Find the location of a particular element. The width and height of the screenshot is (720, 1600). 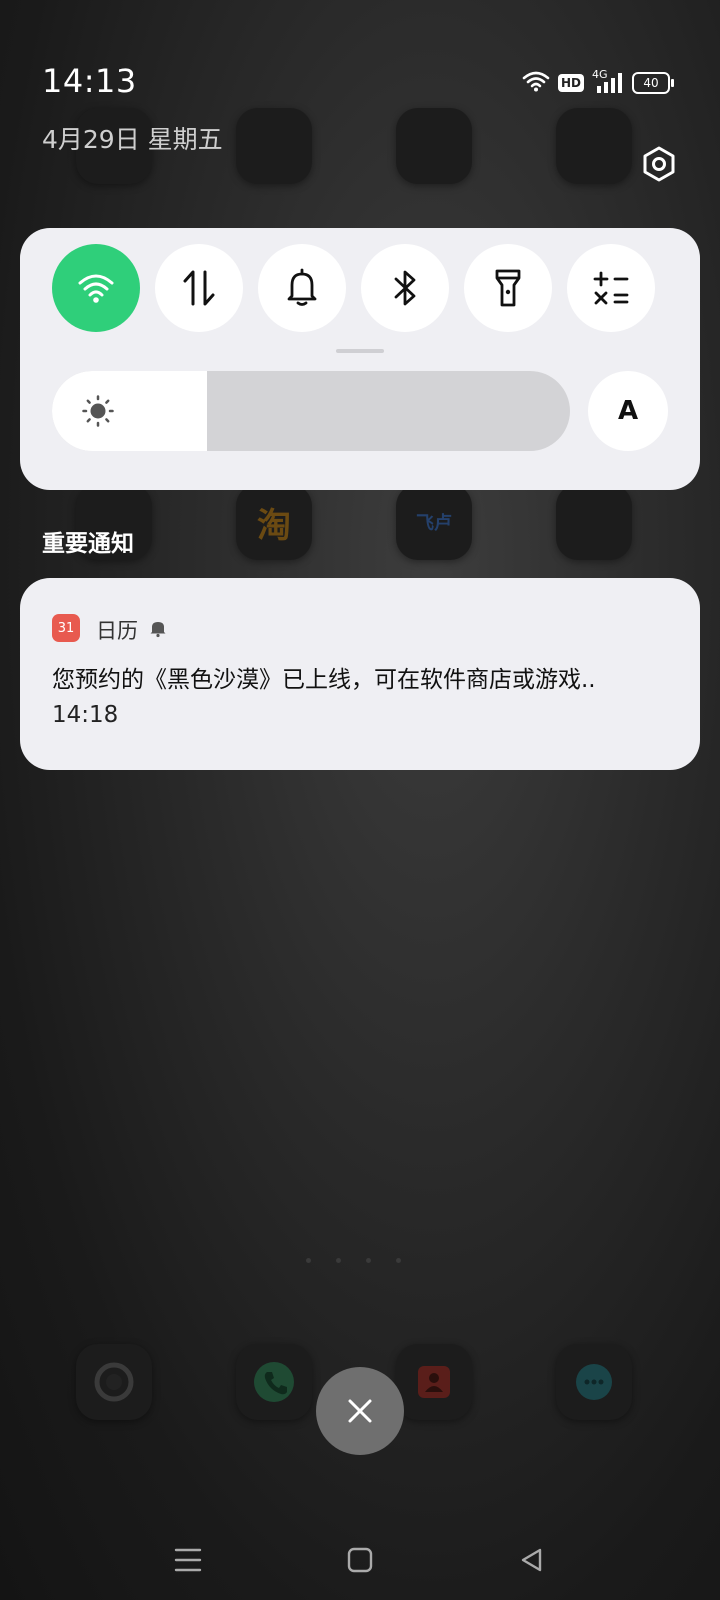

flashlight-icon is located at coordinates (508, 288).